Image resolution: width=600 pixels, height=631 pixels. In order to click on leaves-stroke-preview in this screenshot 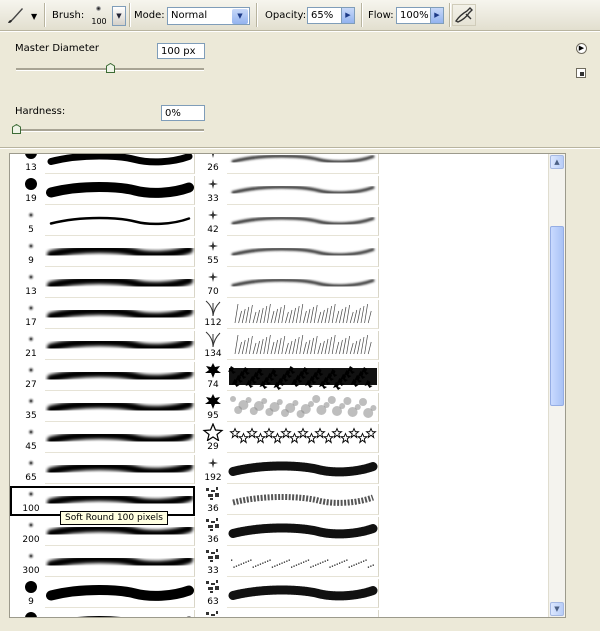, I will do `click(303, 376)`.